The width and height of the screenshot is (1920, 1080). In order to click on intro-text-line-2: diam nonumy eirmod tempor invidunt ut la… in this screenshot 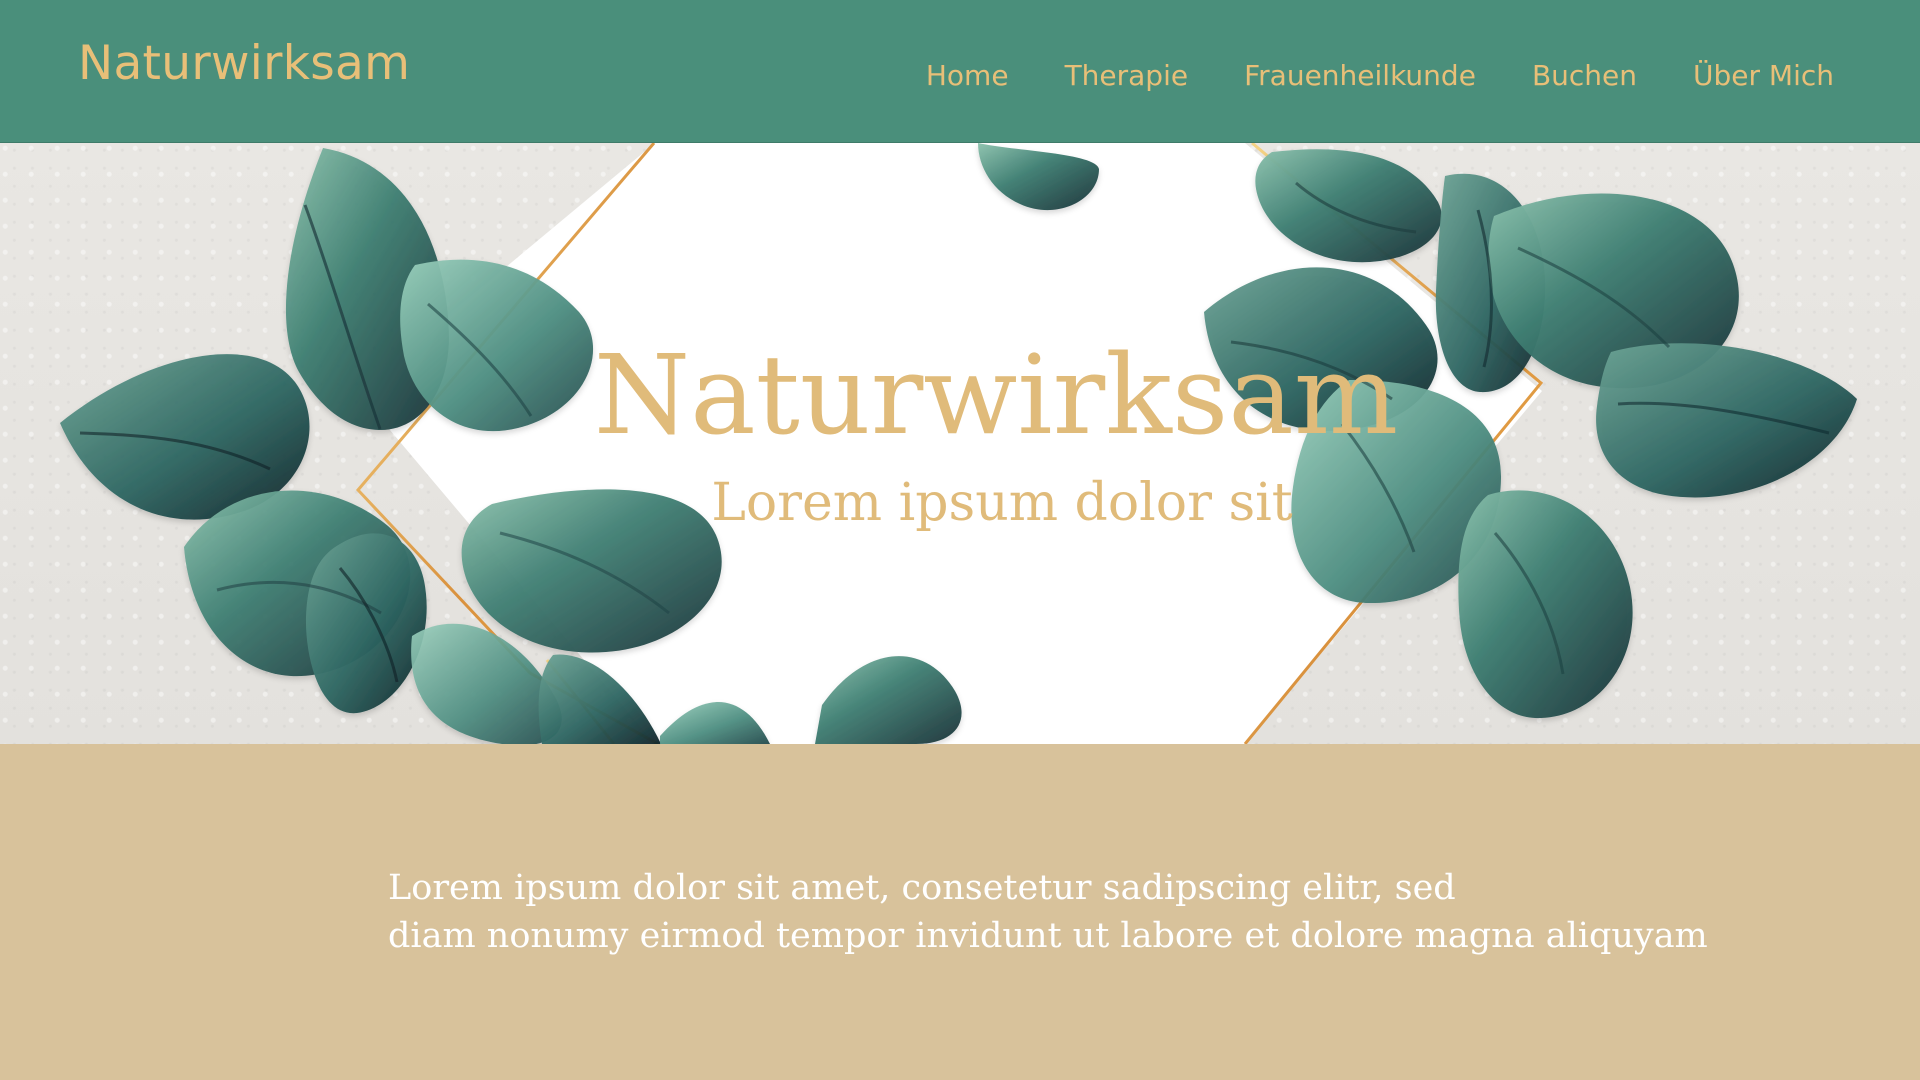, I will do `click(1048, 936)`.